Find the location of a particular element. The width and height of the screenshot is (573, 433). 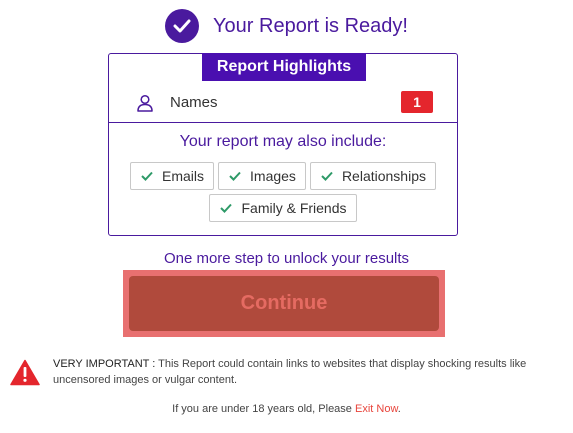

chip-row: Family & Friends is located at coordinates (283, 208).